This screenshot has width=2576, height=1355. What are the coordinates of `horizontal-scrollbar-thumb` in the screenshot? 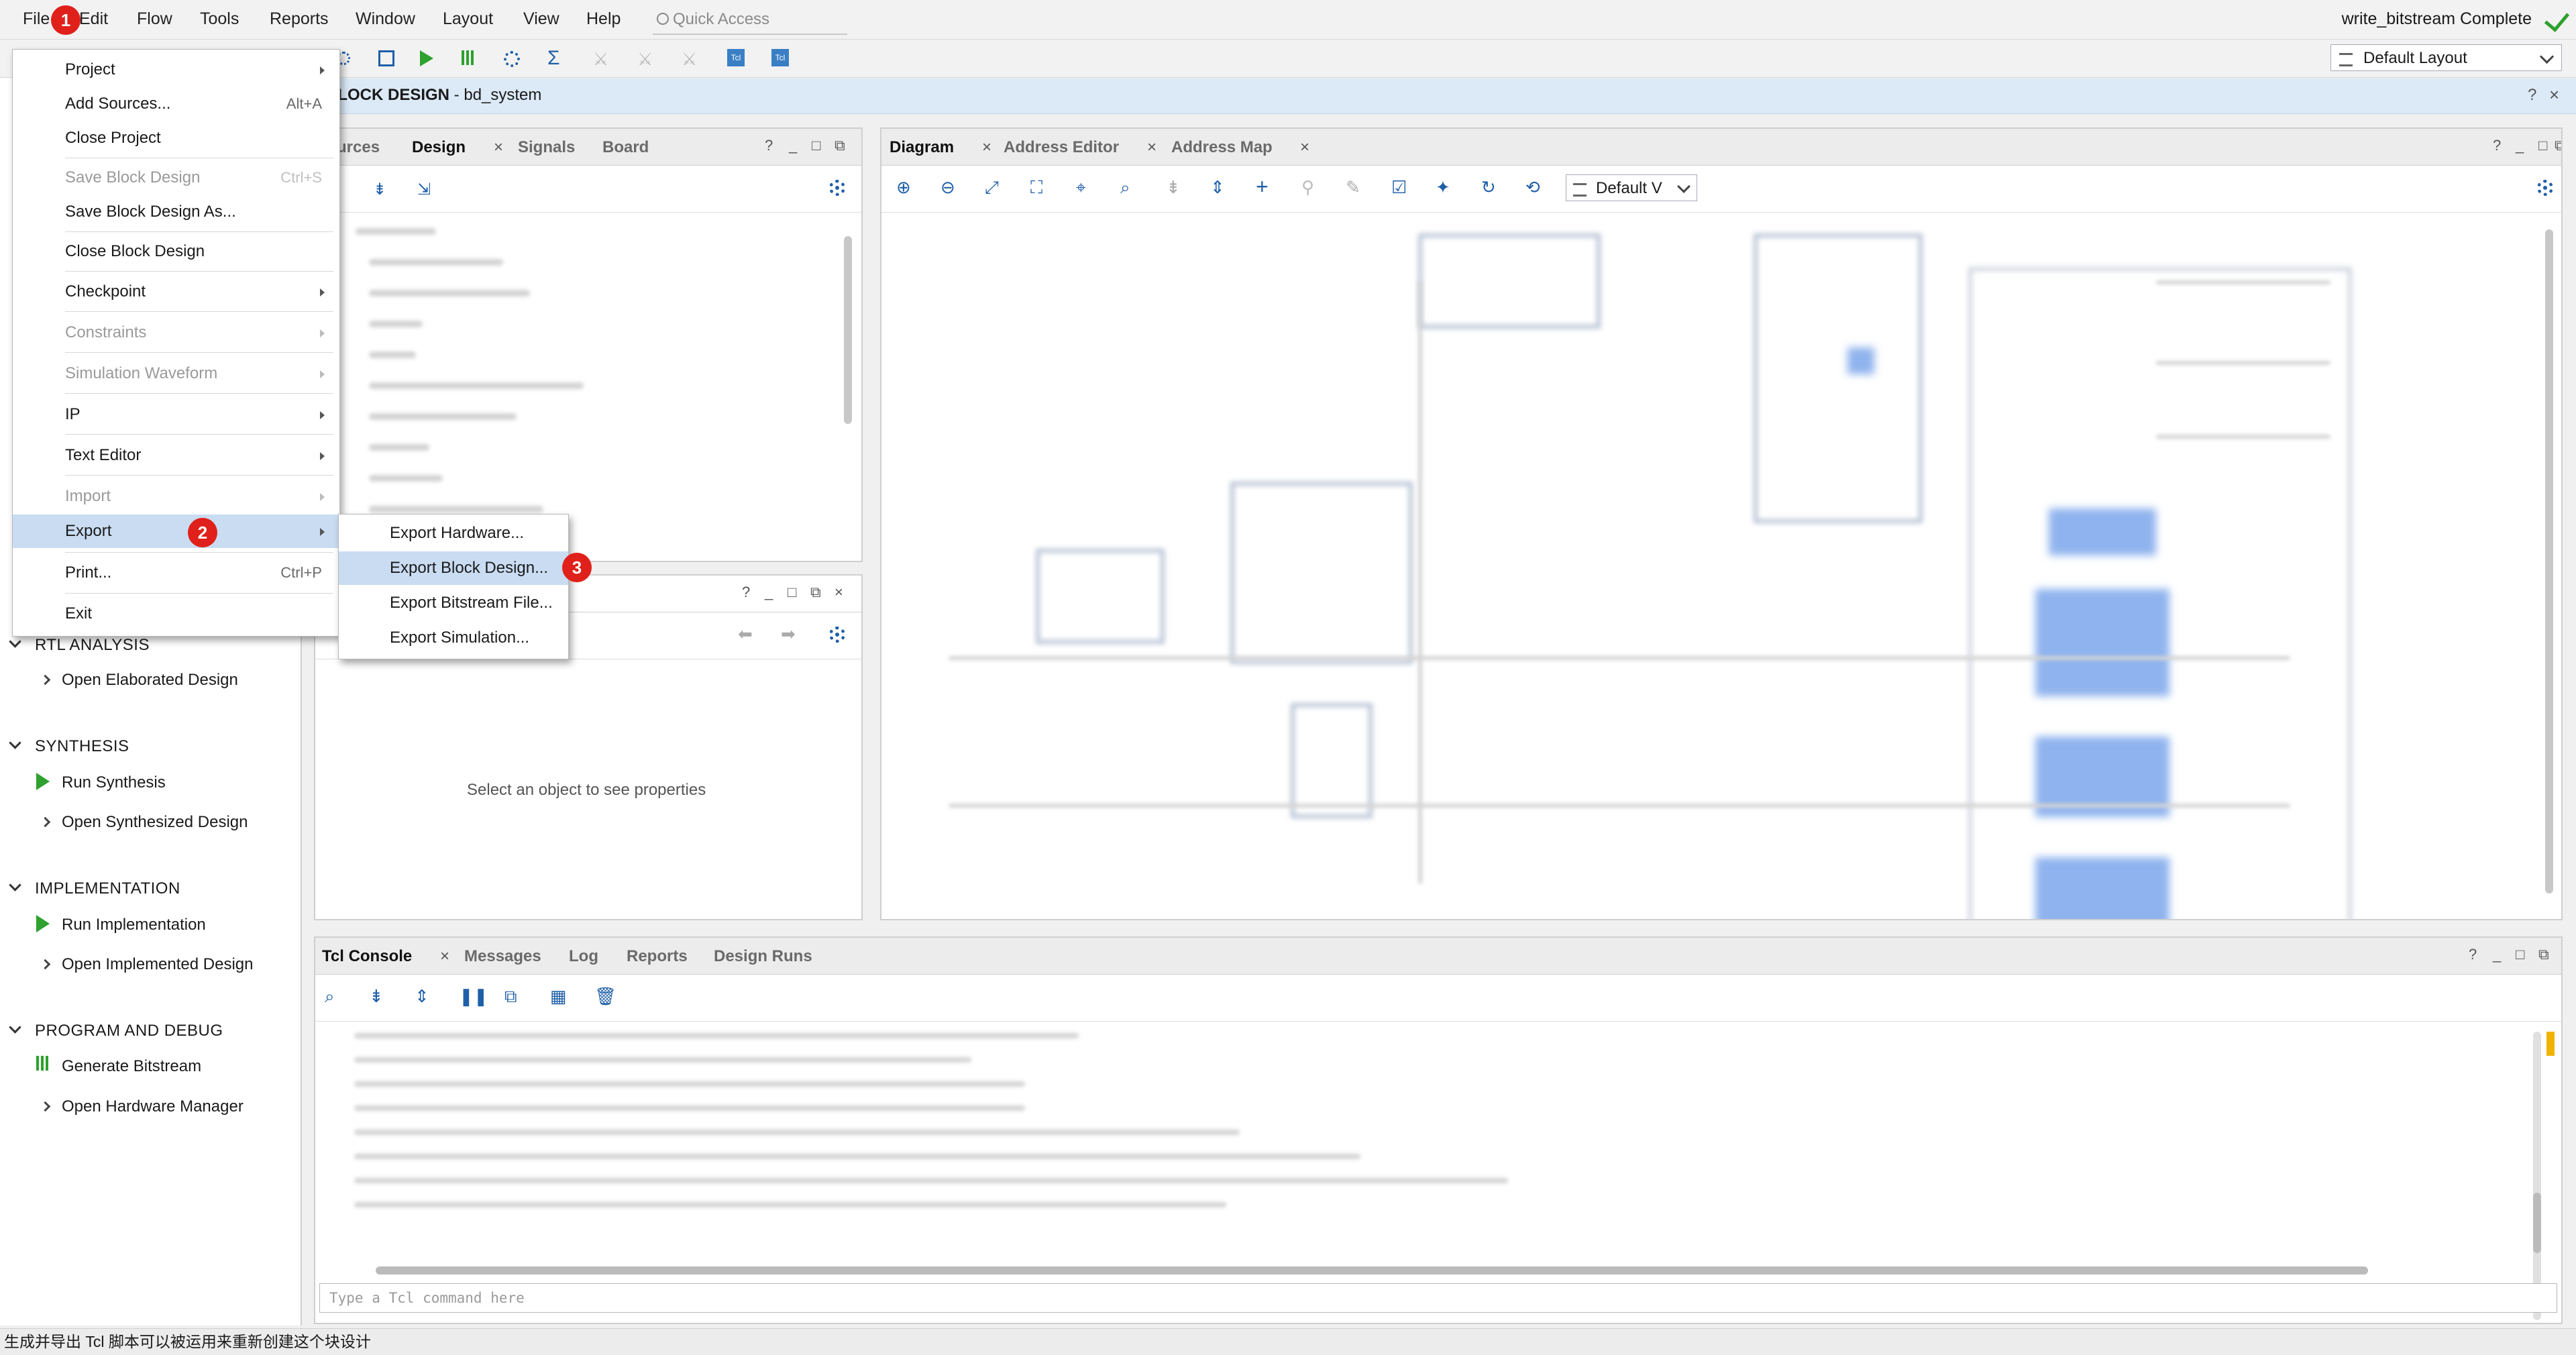 It's located at (1372, 1270).